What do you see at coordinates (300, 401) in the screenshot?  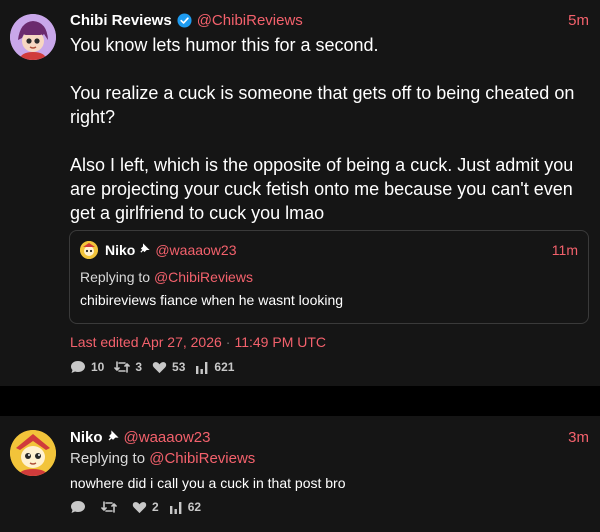 I see `thread-divider` at bounding box center [300, 401].